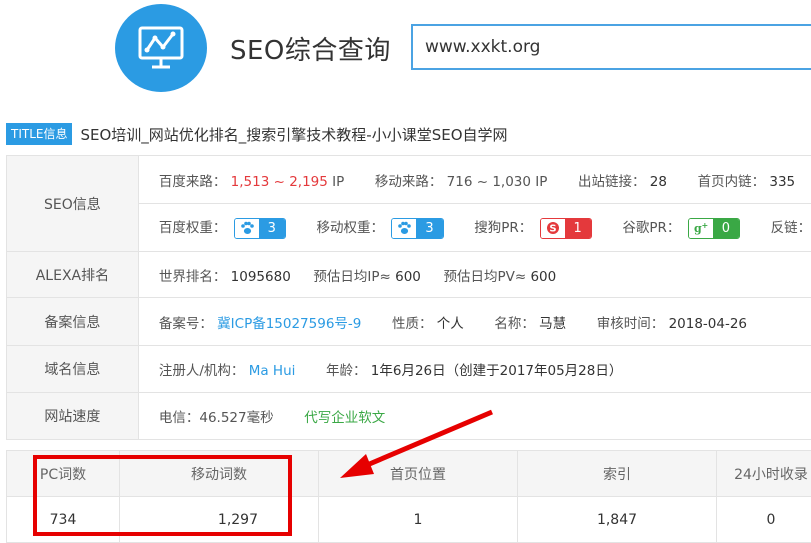 This screenshot has height=543, width=811. I want to click on speed-label: 网站速度, so click(73, 416).